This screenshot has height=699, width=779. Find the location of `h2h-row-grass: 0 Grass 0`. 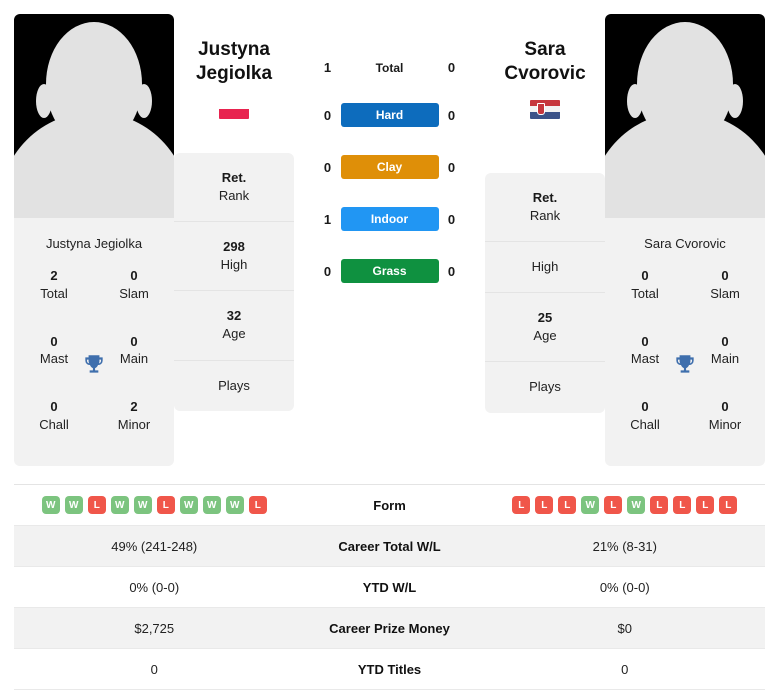

h2h-row-grass: 0 Grass 0 is located at coordinates (390, 271).